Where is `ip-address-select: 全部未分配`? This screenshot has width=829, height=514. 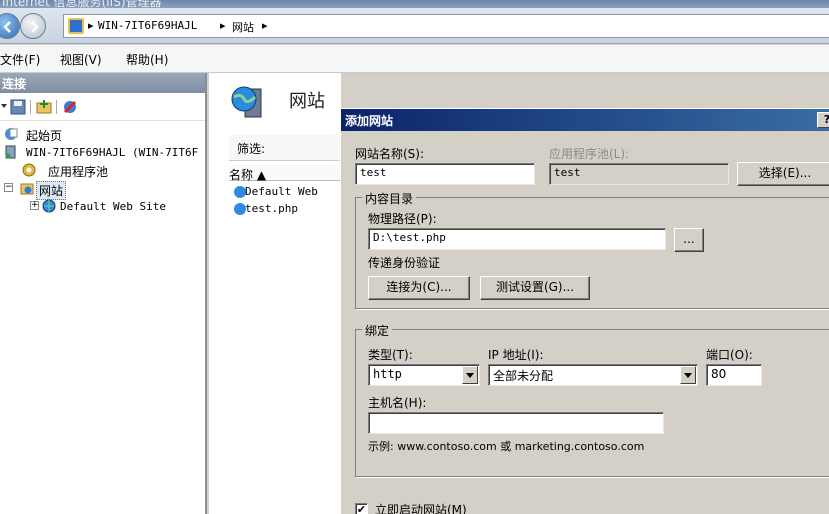 ip-address-select: 全部未分配 is located at coordinates (593, 375).